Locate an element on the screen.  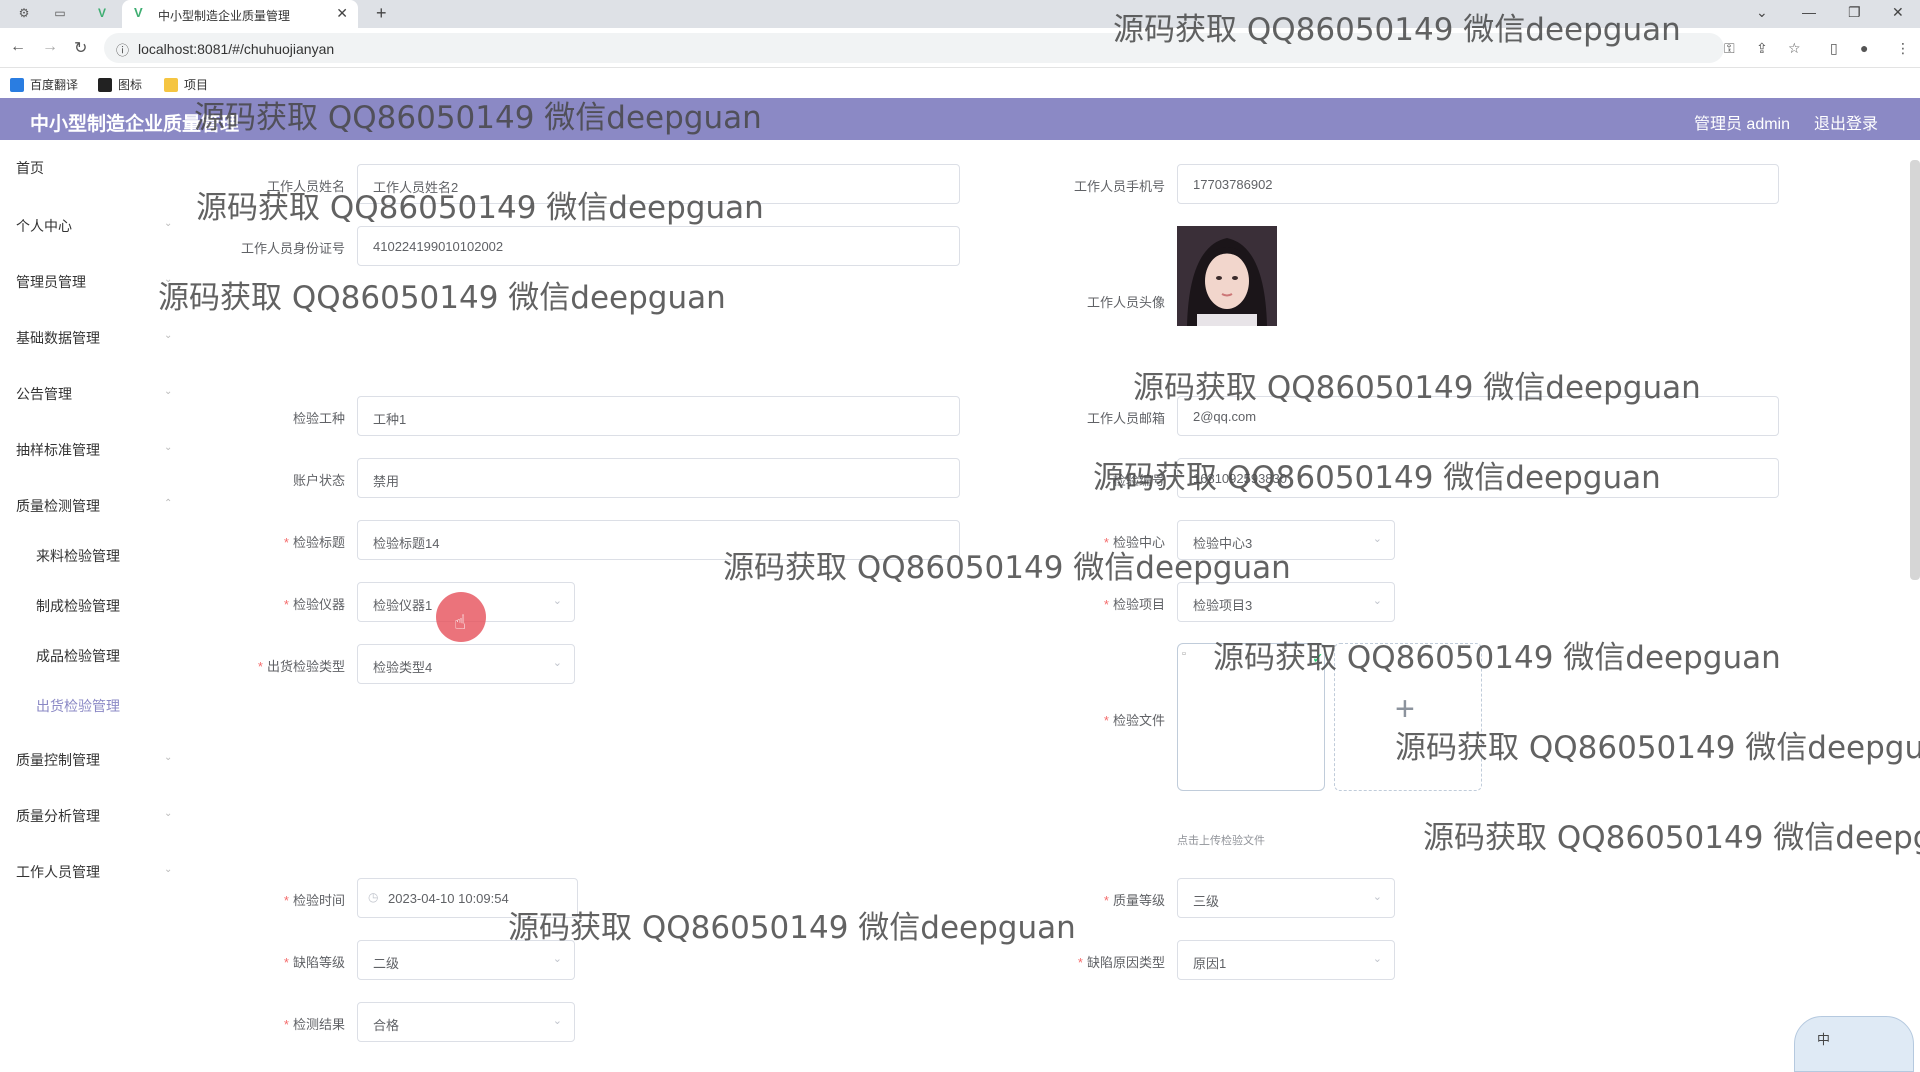
inspection-center-select: 检验中心3 ⌄ is located at coordinates (1286, 540).